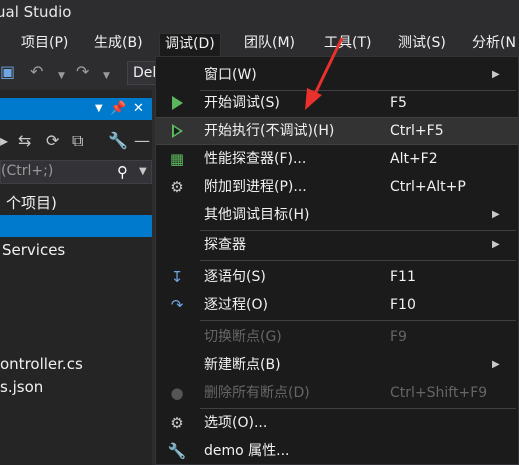  What do you see at coordinates (76, 364) in the screenshot?
I see `tree-item-controller: ontroller.cs` at bounding box center [76, 364].